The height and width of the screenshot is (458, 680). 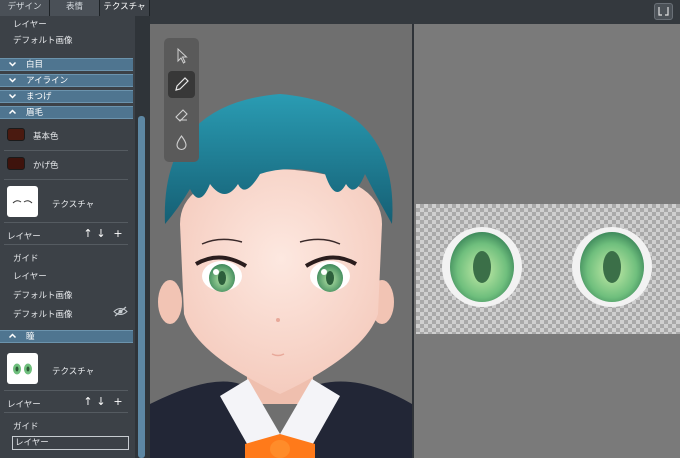 I want to click on fill-drop-icon, so click(x=181, y=142).